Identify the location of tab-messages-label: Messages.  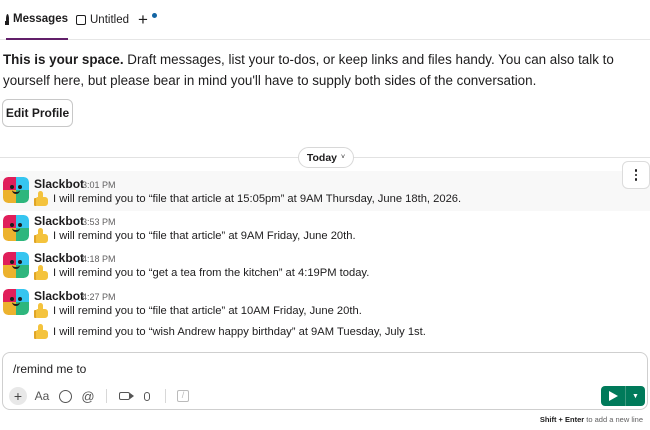
(40, 19).